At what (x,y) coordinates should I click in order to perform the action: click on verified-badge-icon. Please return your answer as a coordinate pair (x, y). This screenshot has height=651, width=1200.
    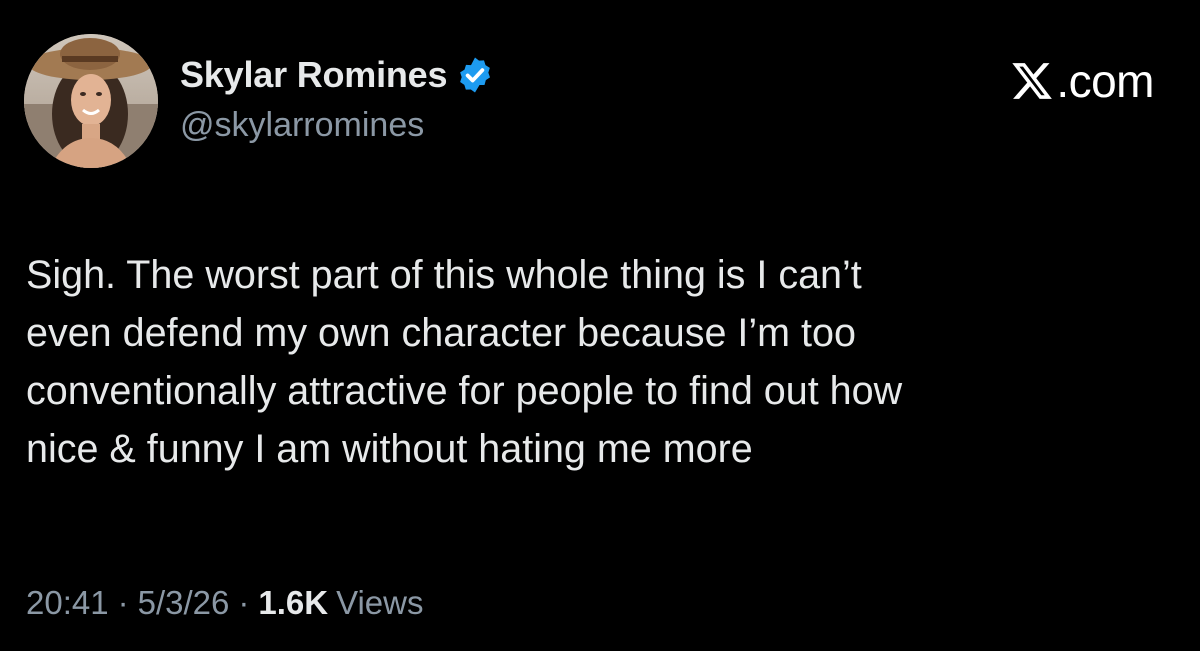
    Looking at the image, I should click on (475, 75).